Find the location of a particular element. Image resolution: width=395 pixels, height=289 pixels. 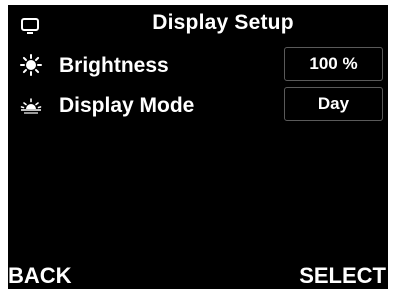

sun-icon is located at coordinates (31, 65).